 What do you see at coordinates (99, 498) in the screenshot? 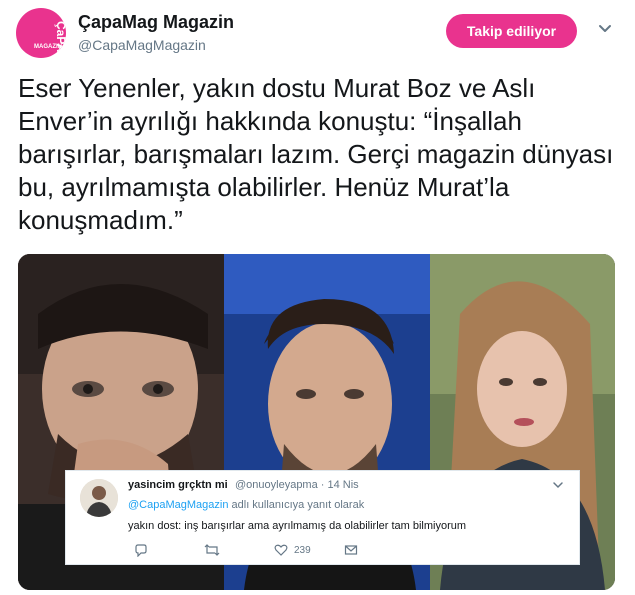
I see `reply-avatar` at bounding box center [99, 498].